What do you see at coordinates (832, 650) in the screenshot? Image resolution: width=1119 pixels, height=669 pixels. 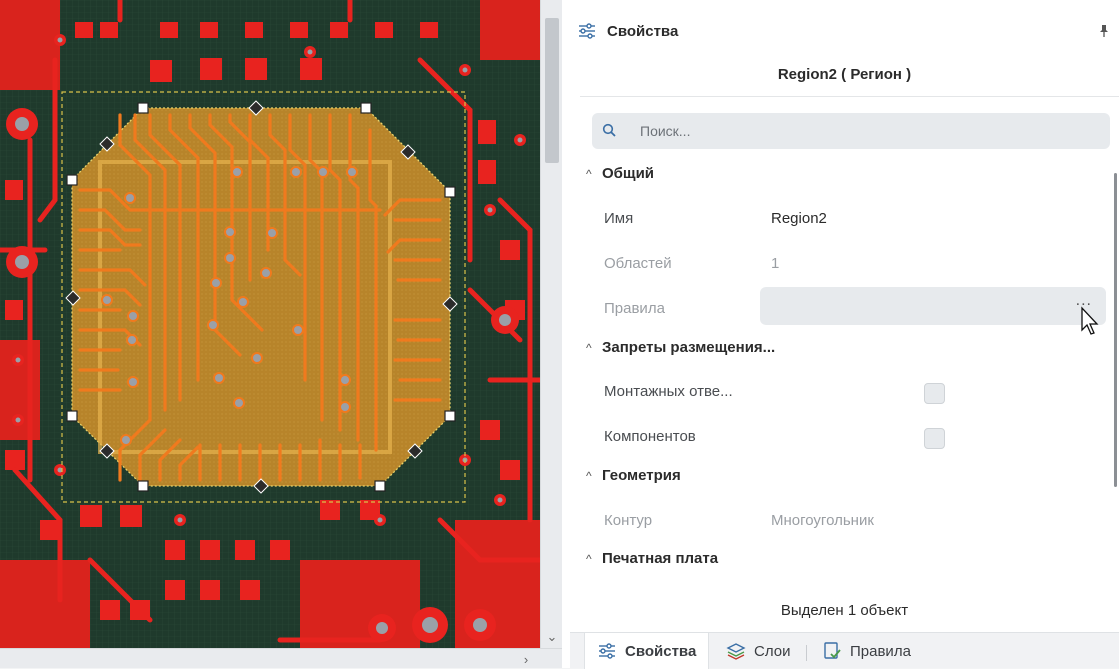 I see `rules-icon` at bounding box center [832, 650].